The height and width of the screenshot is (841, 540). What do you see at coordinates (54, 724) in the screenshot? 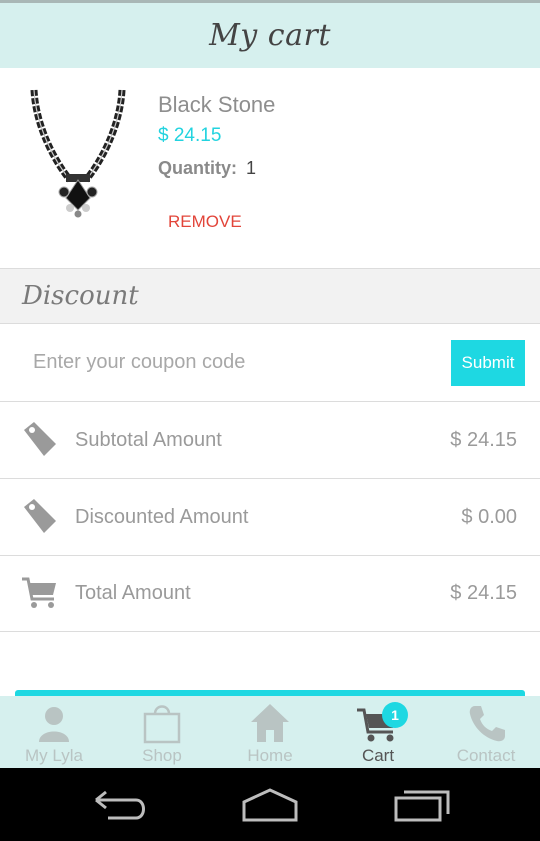
I see `person-icon` at bounding box center [54, 724].